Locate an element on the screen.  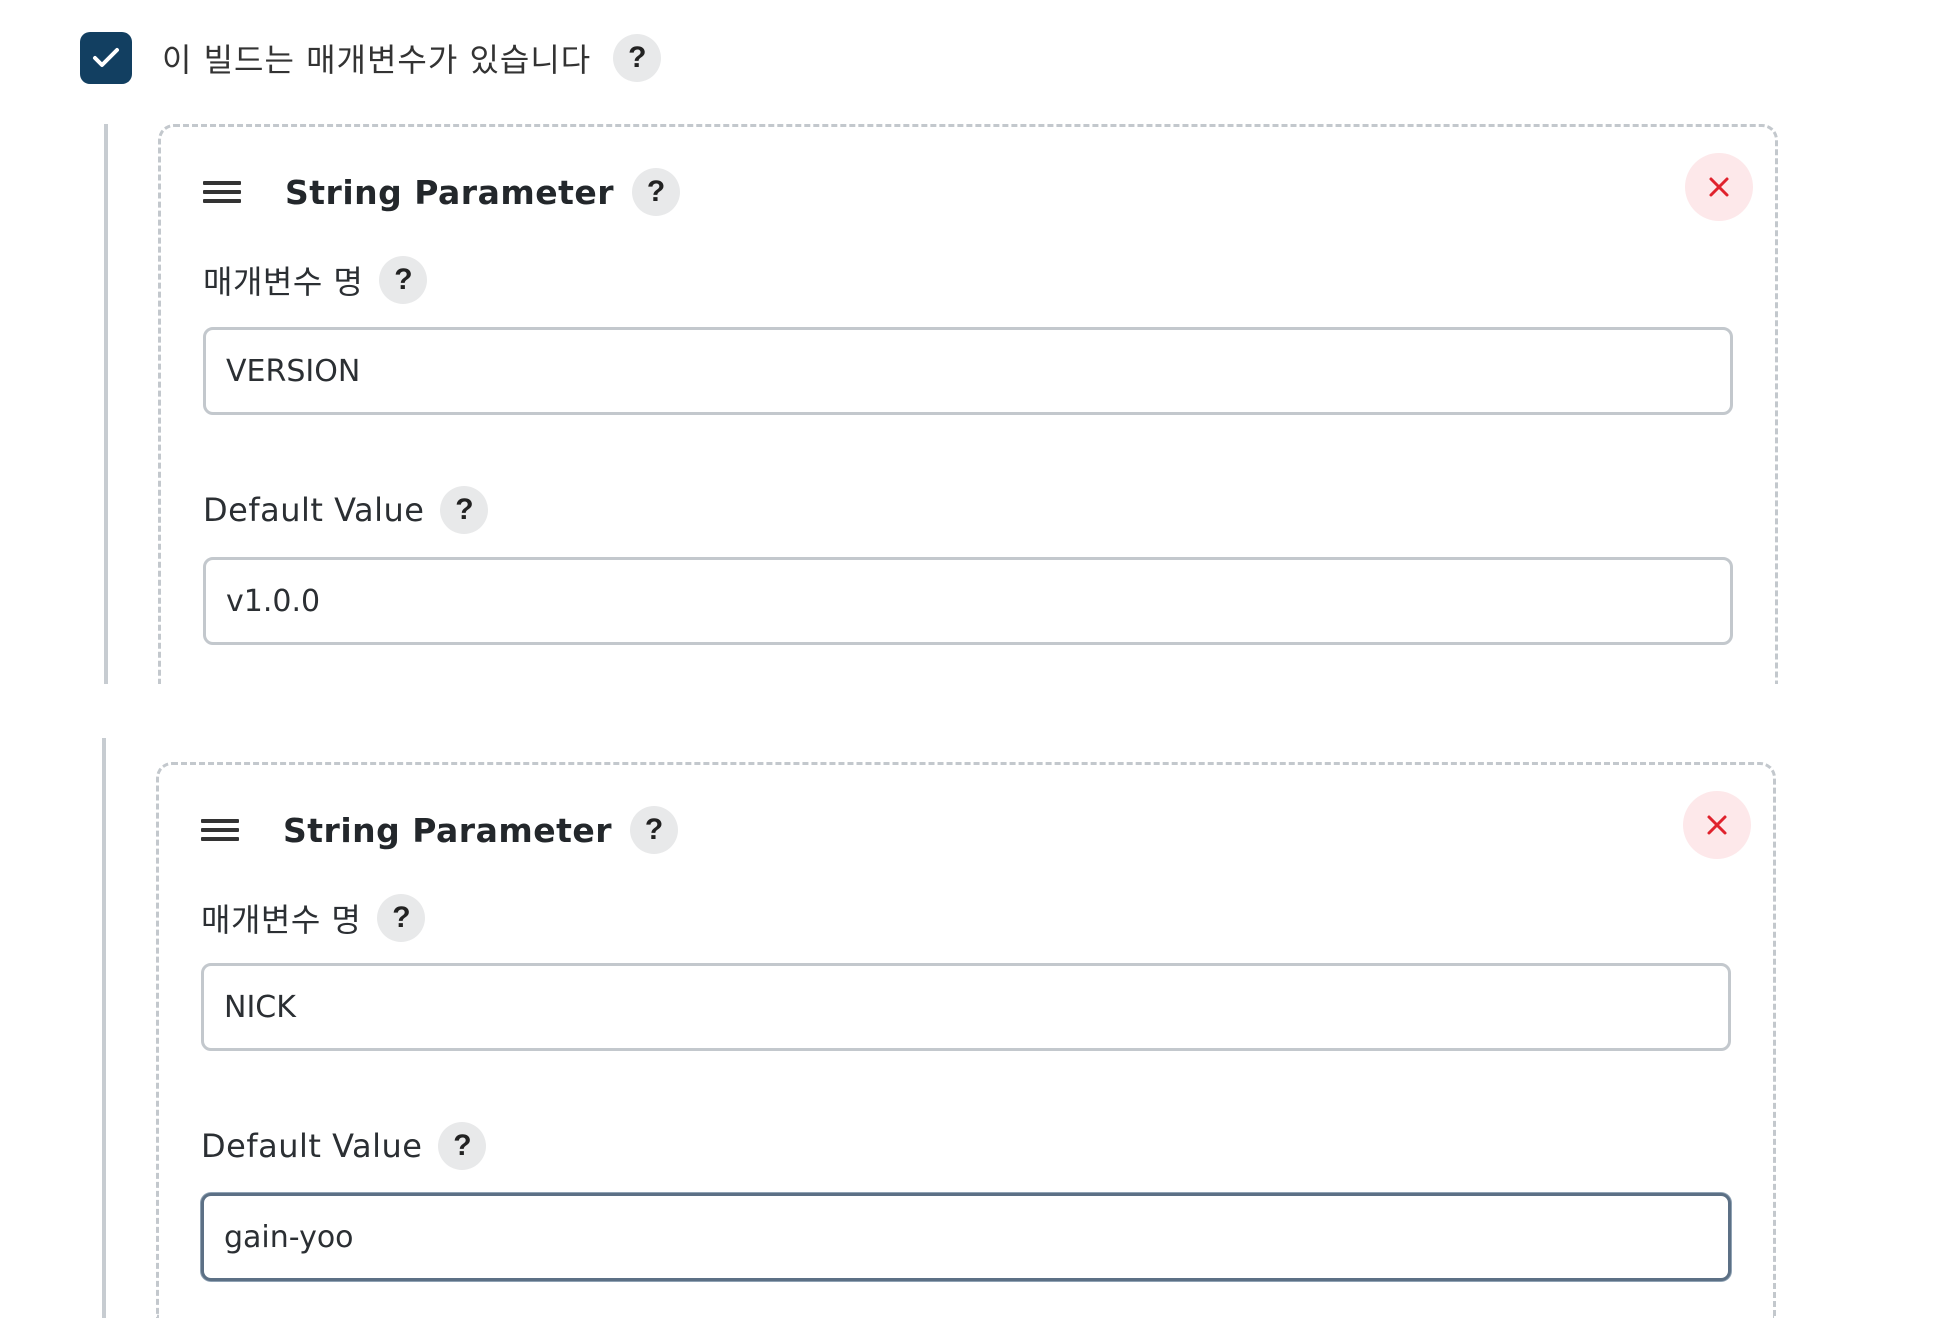
checkmark-icon is located at coordinates (106, 57).